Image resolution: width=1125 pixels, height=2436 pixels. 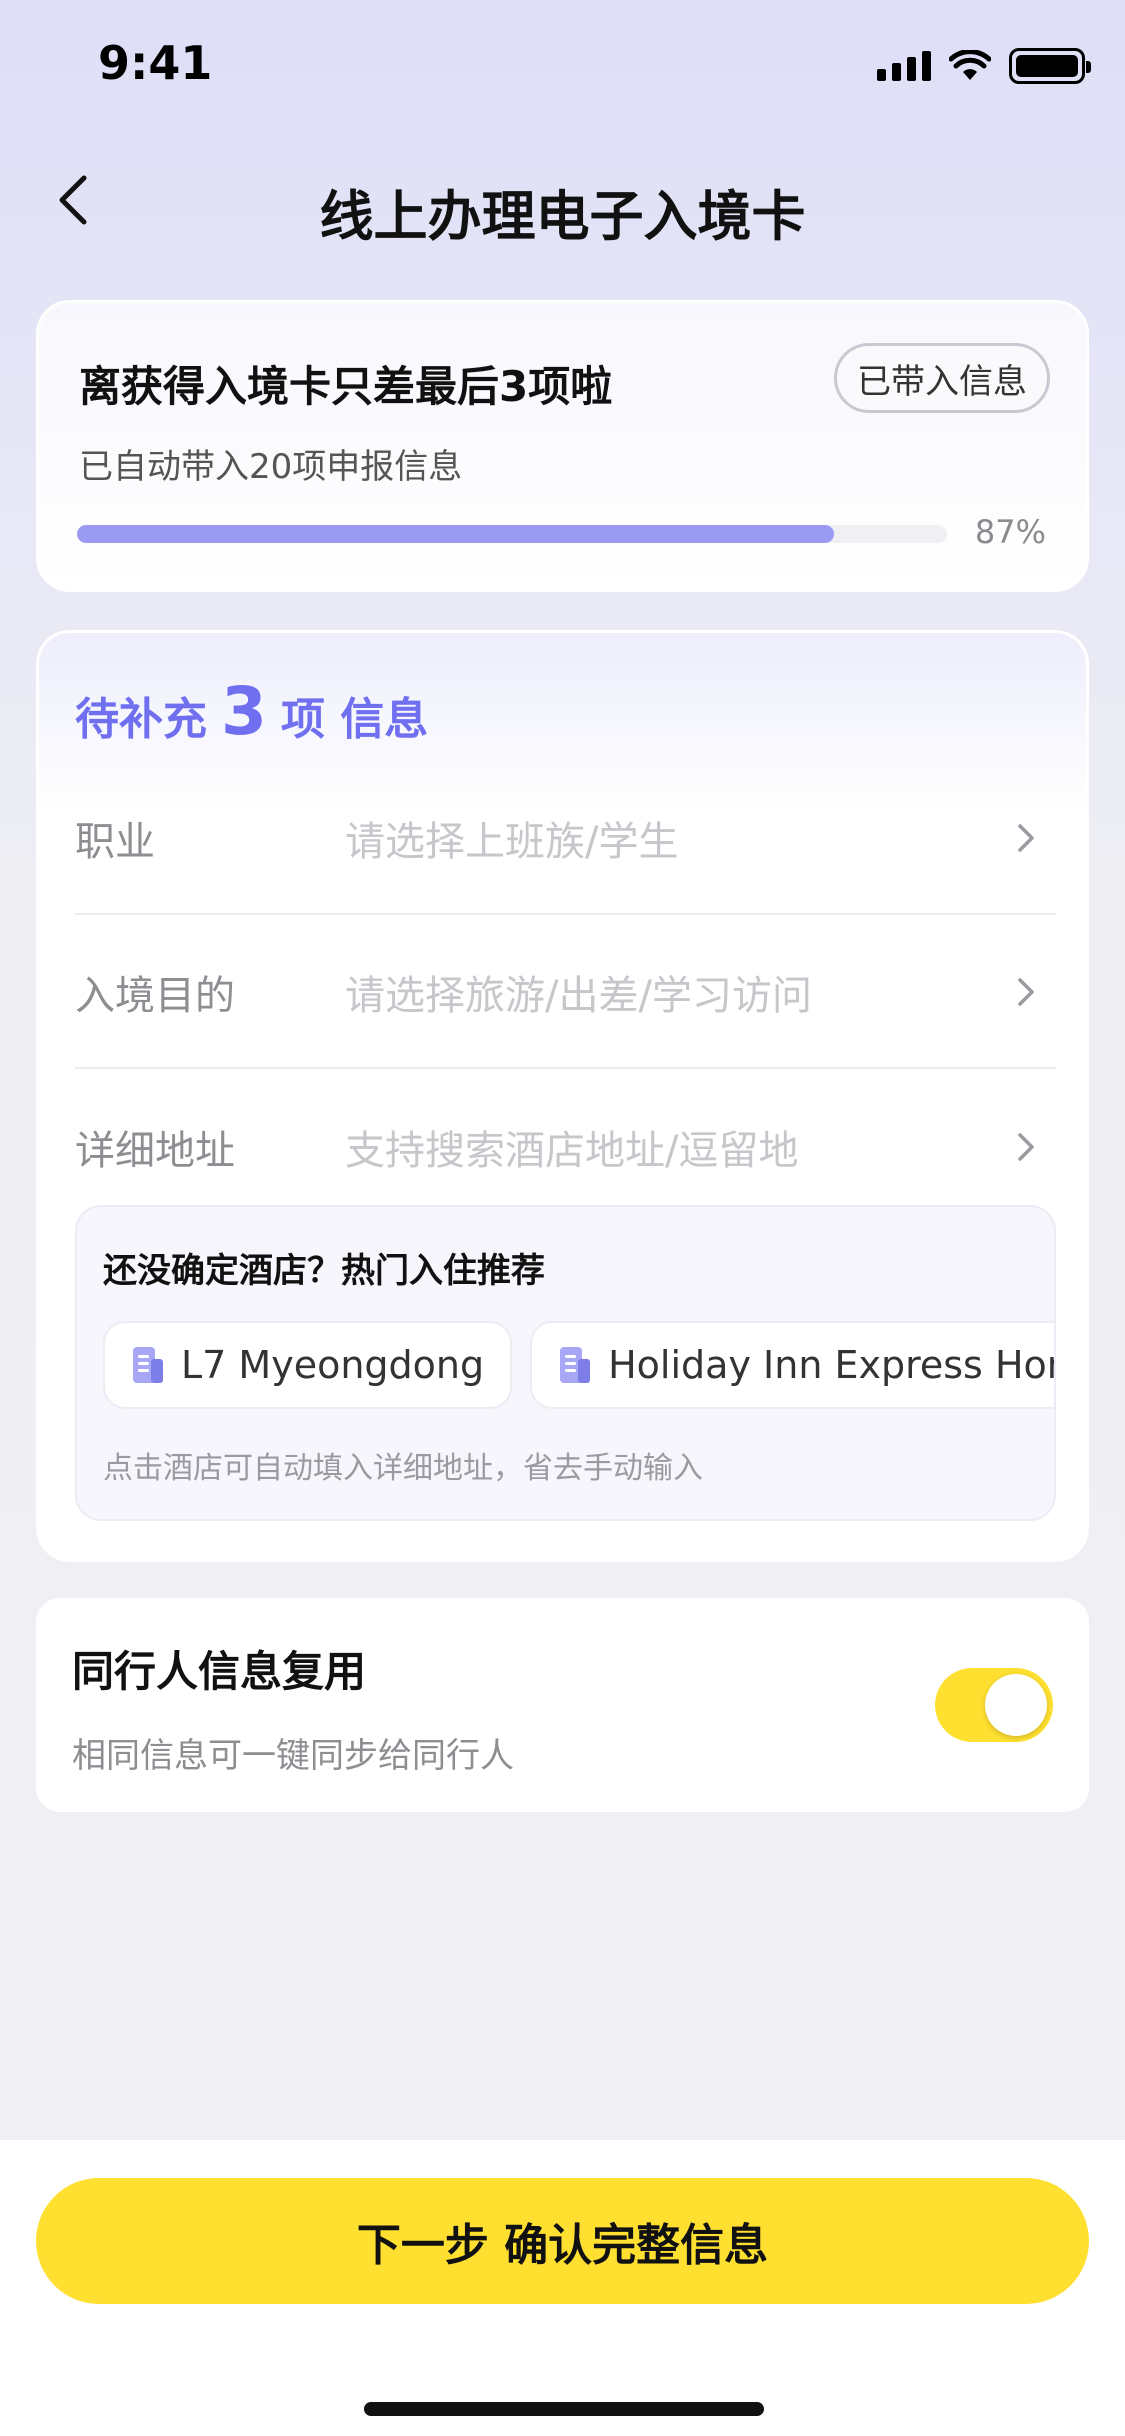 What do you see at coordinates (562, 446) in the screenshot?
I see `progress-card: 离获得入境卡只差最后3项啦 已带入信息 已自动带入20项申报信息 87%` at bounding box center [562, 446].